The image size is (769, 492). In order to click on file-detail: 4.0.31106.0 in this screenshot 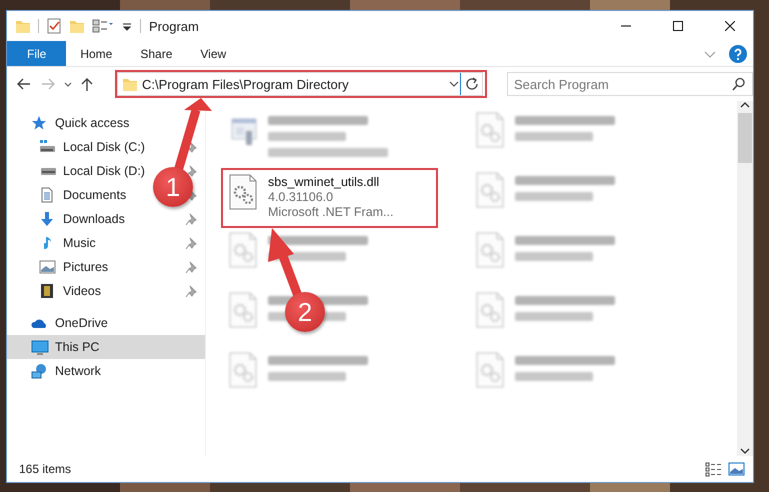, I will do `click(301, 197)`.